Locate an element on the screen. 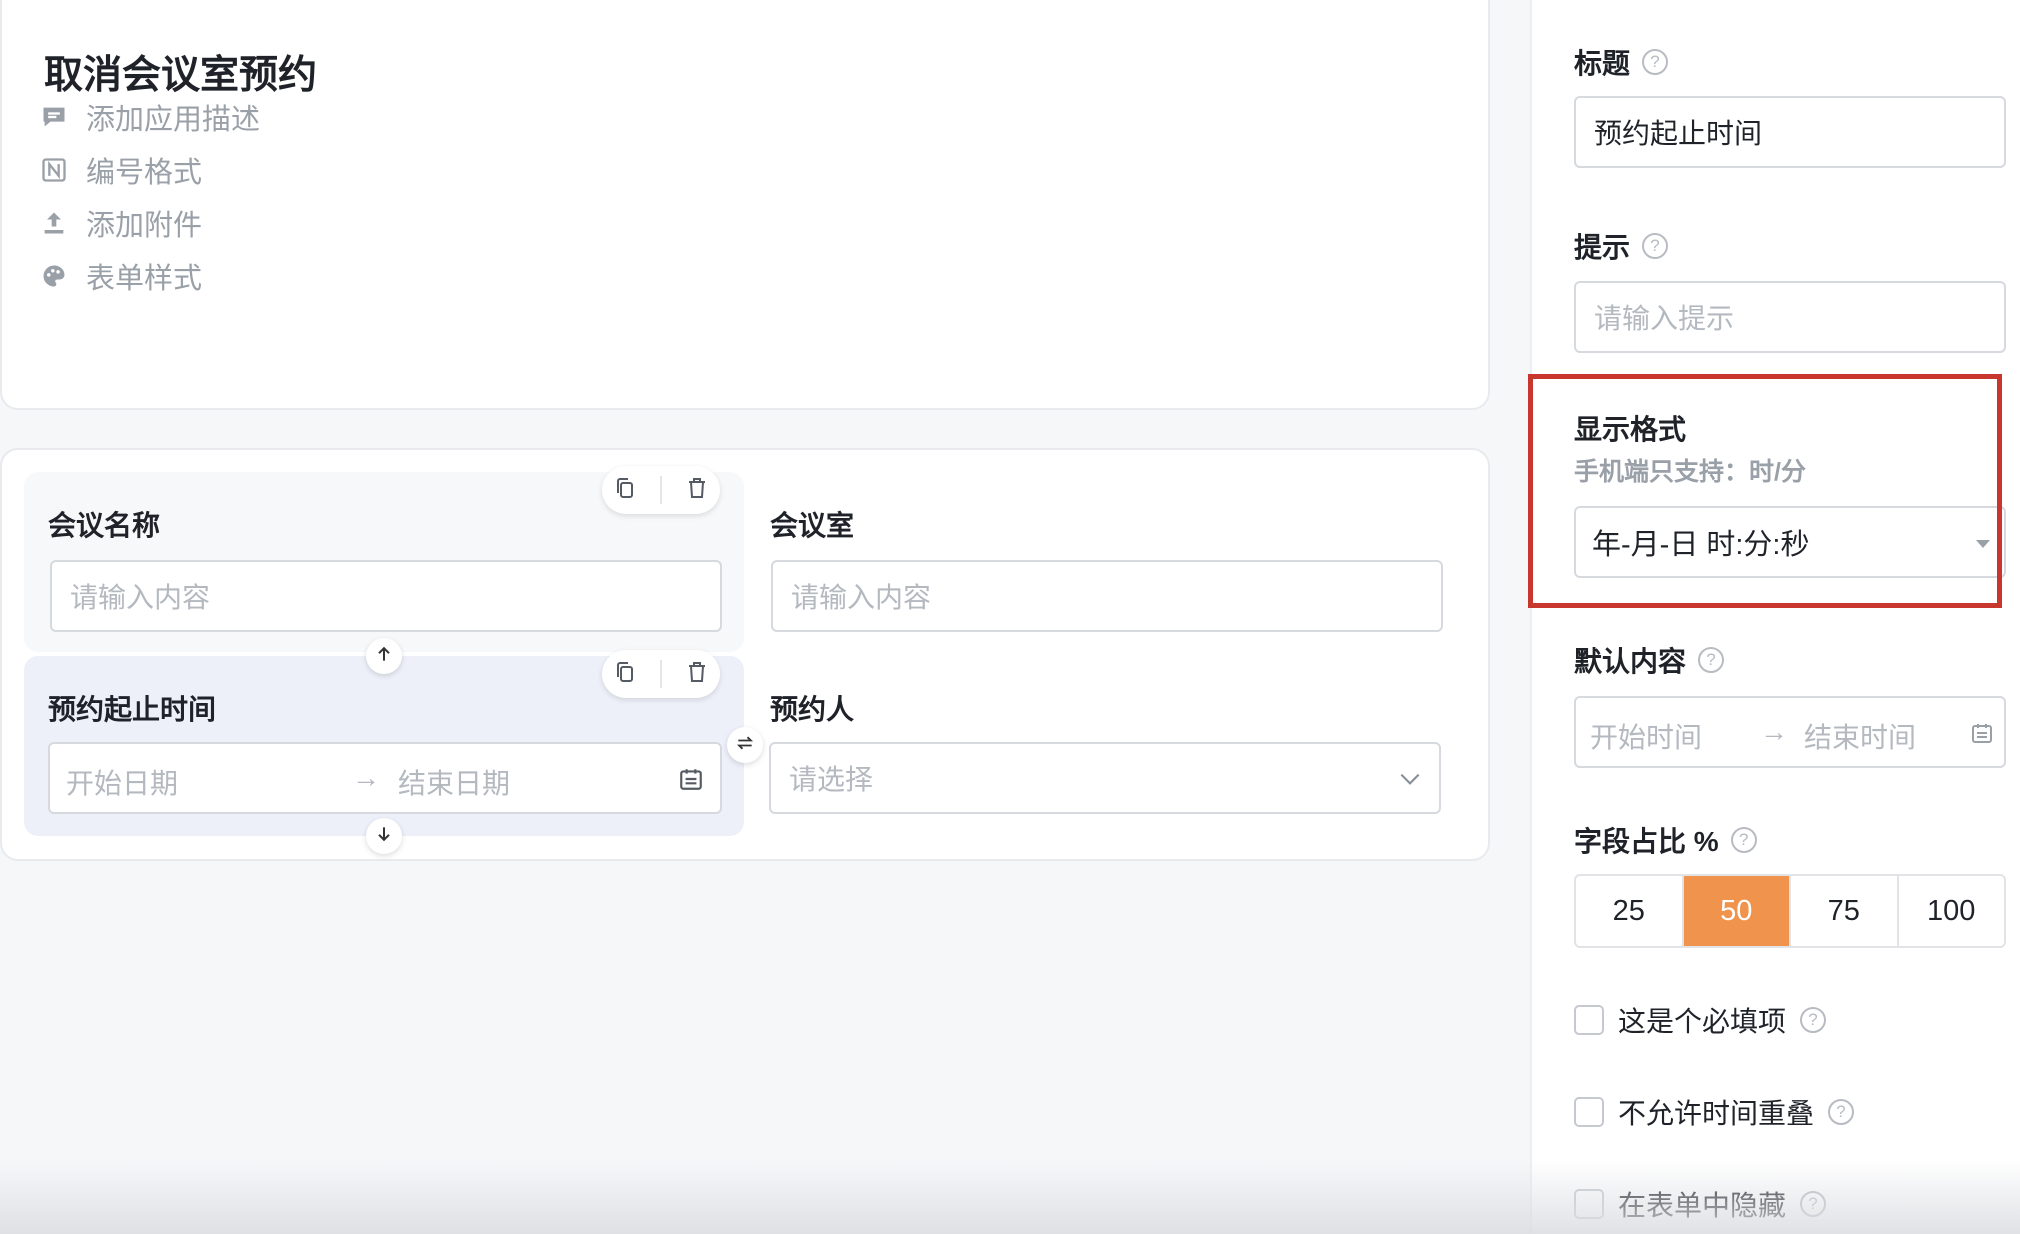 The image size is (2020, 1234). meeting-room-input: 请输入内容 is located at coordinates (1107, 596).